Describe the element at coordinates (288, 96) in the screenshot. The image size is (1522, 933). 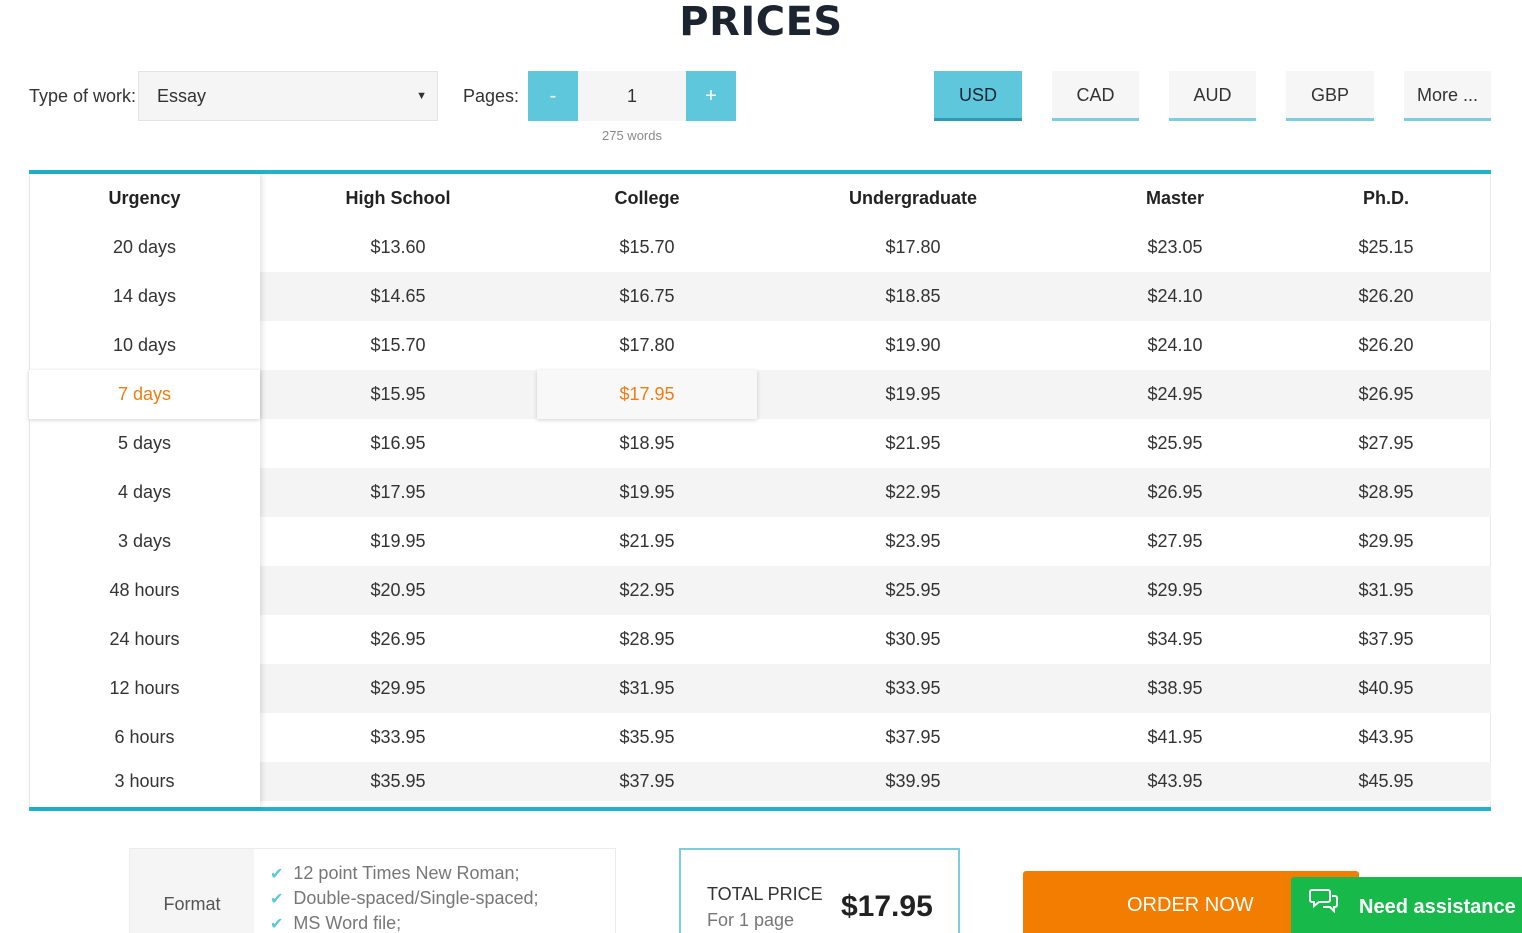
I see `type-of-work-select: Essay ▼` at that location.